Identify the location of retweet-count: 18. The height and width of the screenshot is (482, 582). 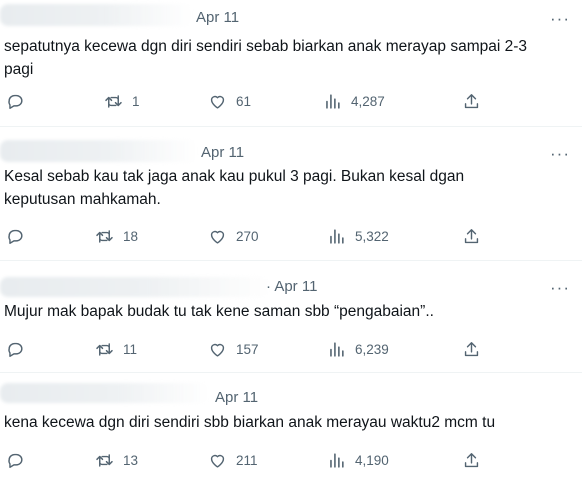
(131, 236).